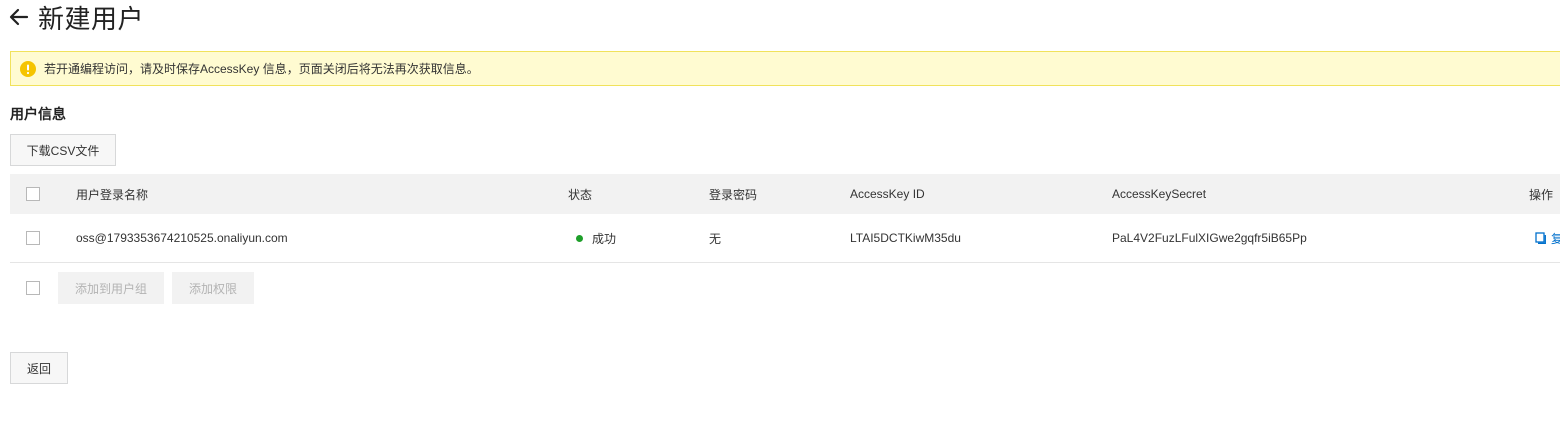 The width and height of the screenshot is (1560, 428). I want to click on section-title: 用户信息, so click(38, 114).